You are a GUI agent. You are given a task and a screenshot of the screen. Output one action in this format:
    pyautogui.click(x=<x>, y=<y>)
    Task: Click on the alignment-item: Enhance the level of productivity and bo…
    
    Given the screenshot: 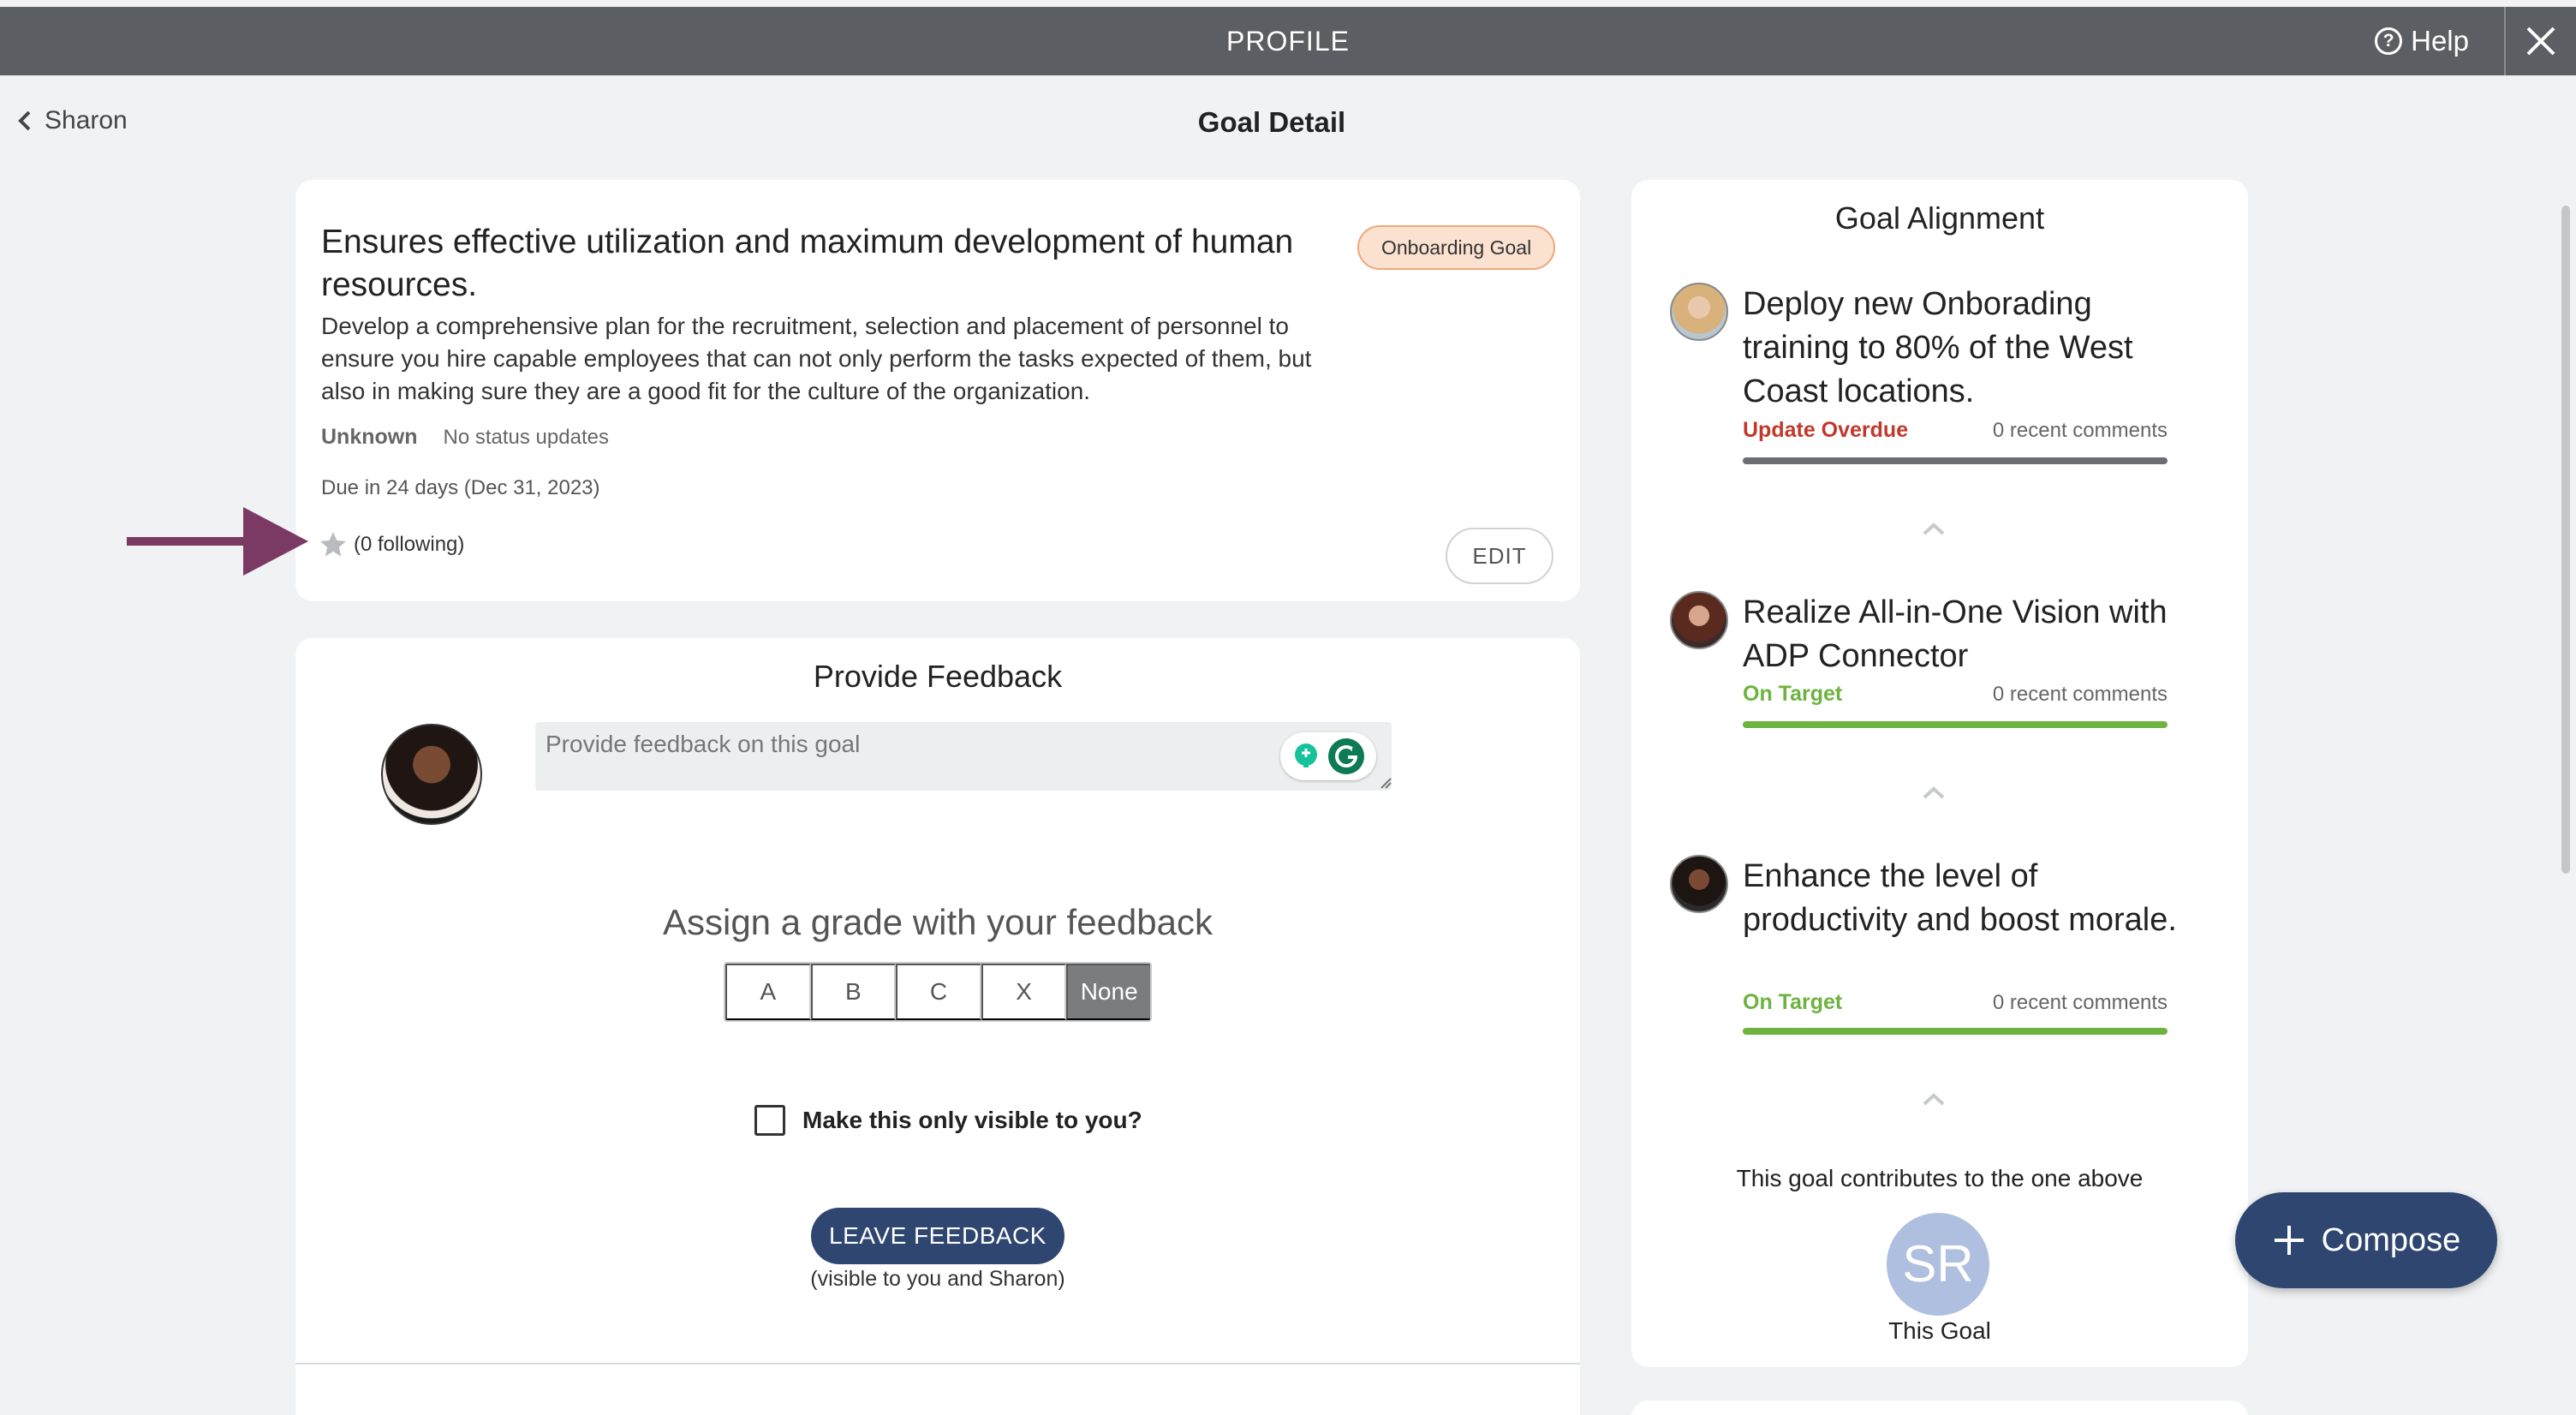 What is the action you would take?
    pyautogui.click(x=1927, y=936)
    